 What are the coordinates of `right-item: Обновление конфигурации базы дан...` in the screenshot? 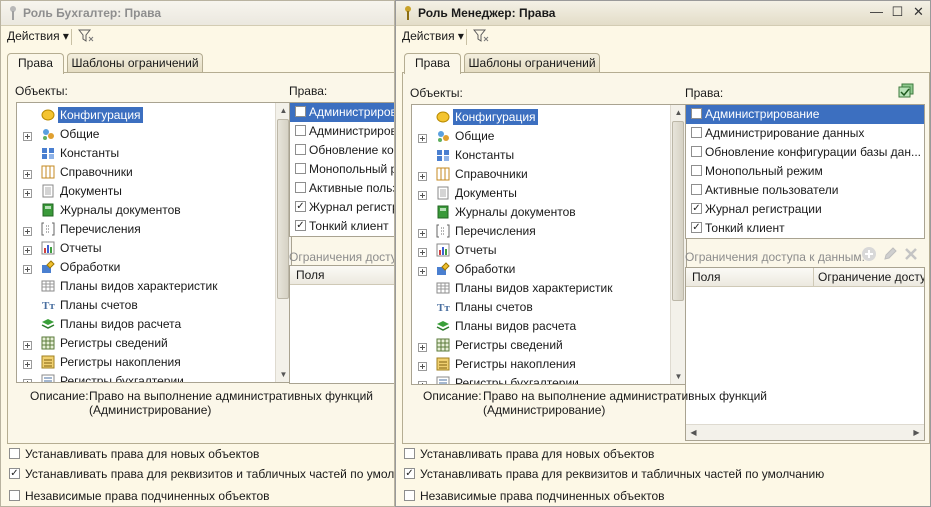 It's located at (805, 152).